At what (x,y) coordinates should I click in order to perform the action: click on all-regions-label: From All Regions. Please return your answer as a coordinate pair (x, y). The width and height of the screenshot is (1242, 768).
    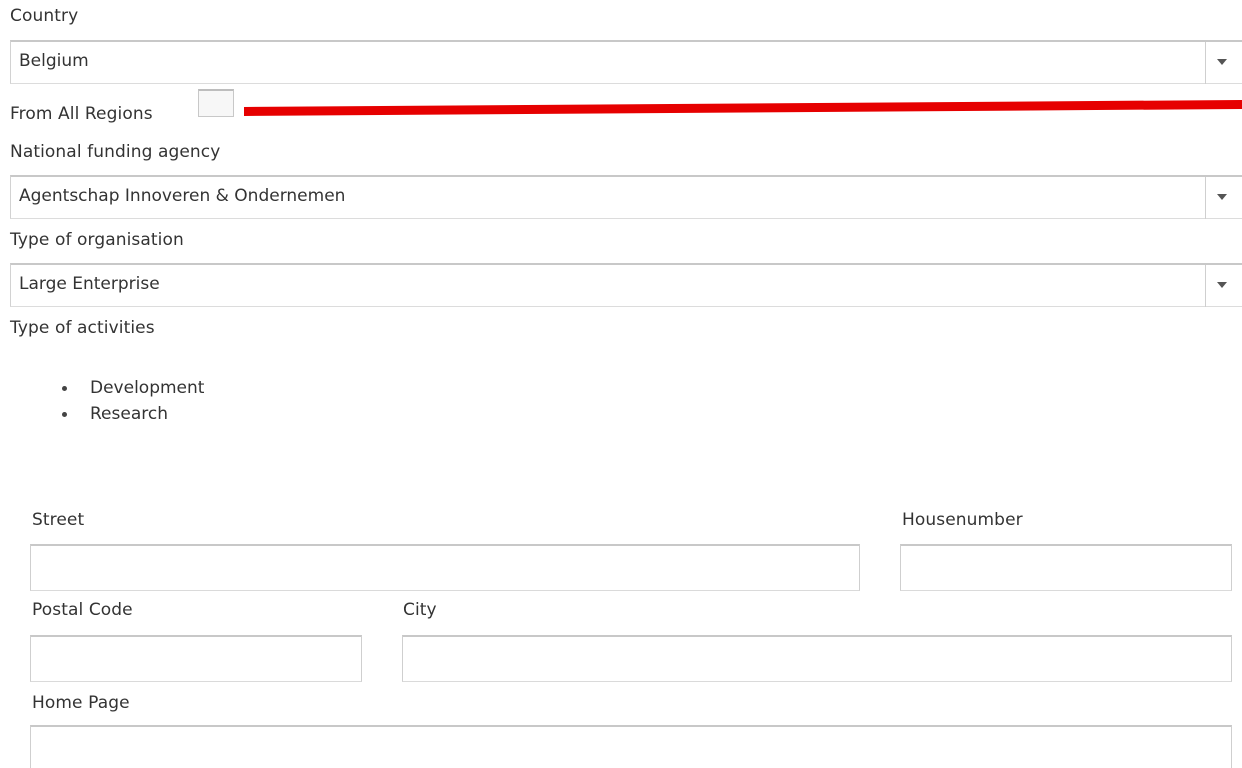
    Looking at the image, I should click on (81, 114).